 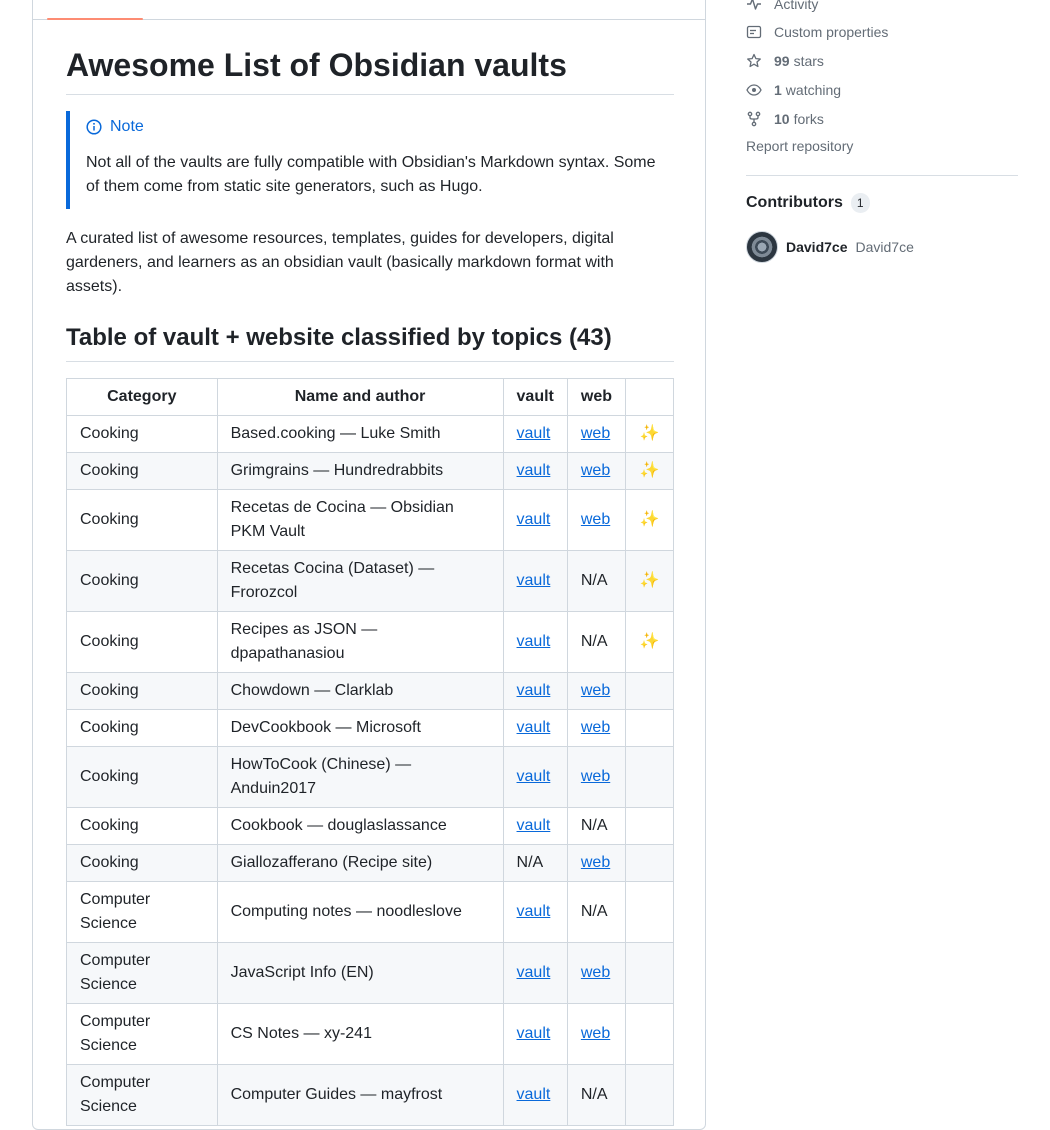 What do you see at coordinates (817, 32) in the screenshot?
I see `custom-properties-link: Custom properties` at bounding box center [817, 32].